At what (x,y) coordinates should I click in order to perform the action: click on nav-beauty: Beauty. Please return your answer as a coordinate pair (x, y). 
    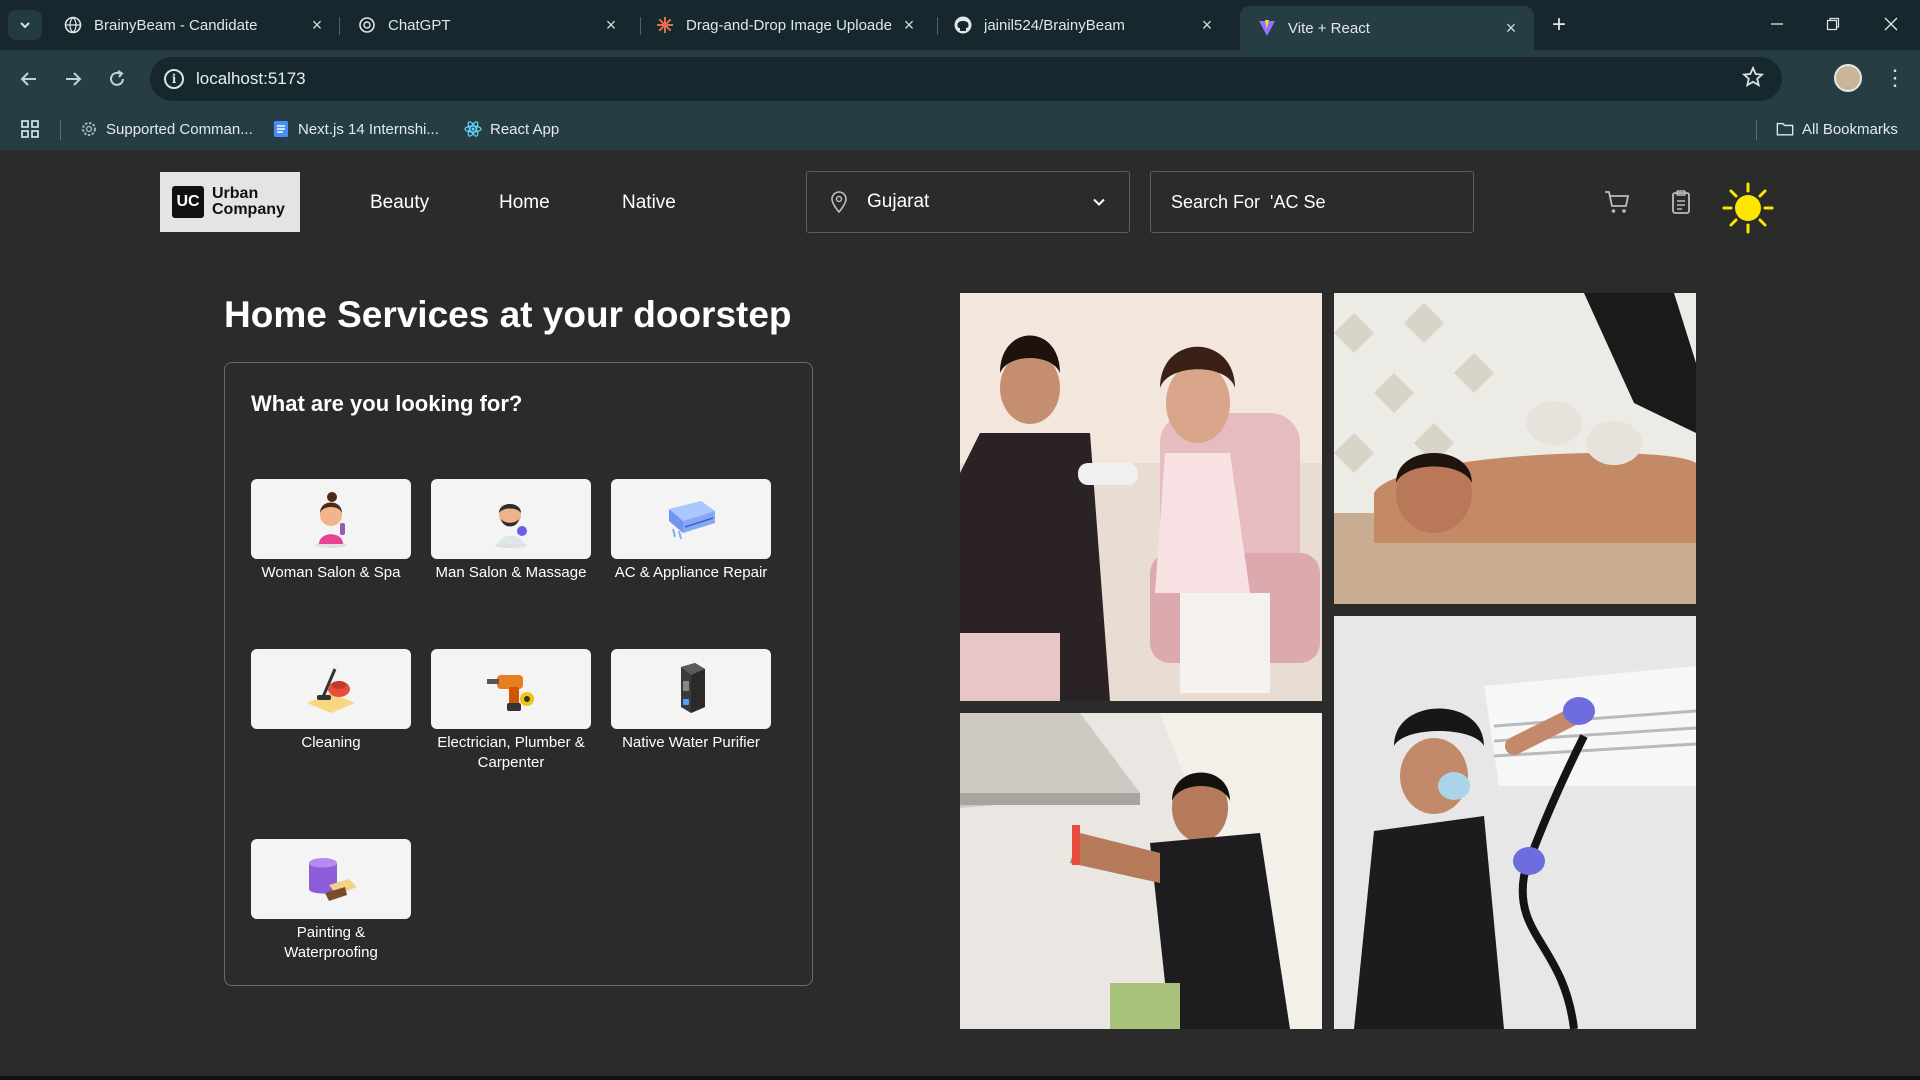
    Looking at the image, I should click on (399, 203).